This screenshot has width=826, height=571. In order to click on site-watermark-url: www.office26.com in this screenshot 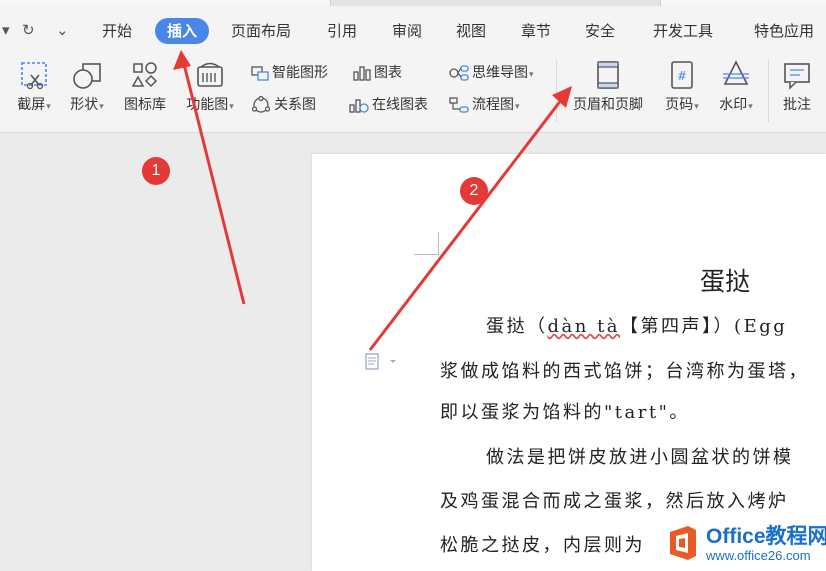, I will do `click(758, 555)`.